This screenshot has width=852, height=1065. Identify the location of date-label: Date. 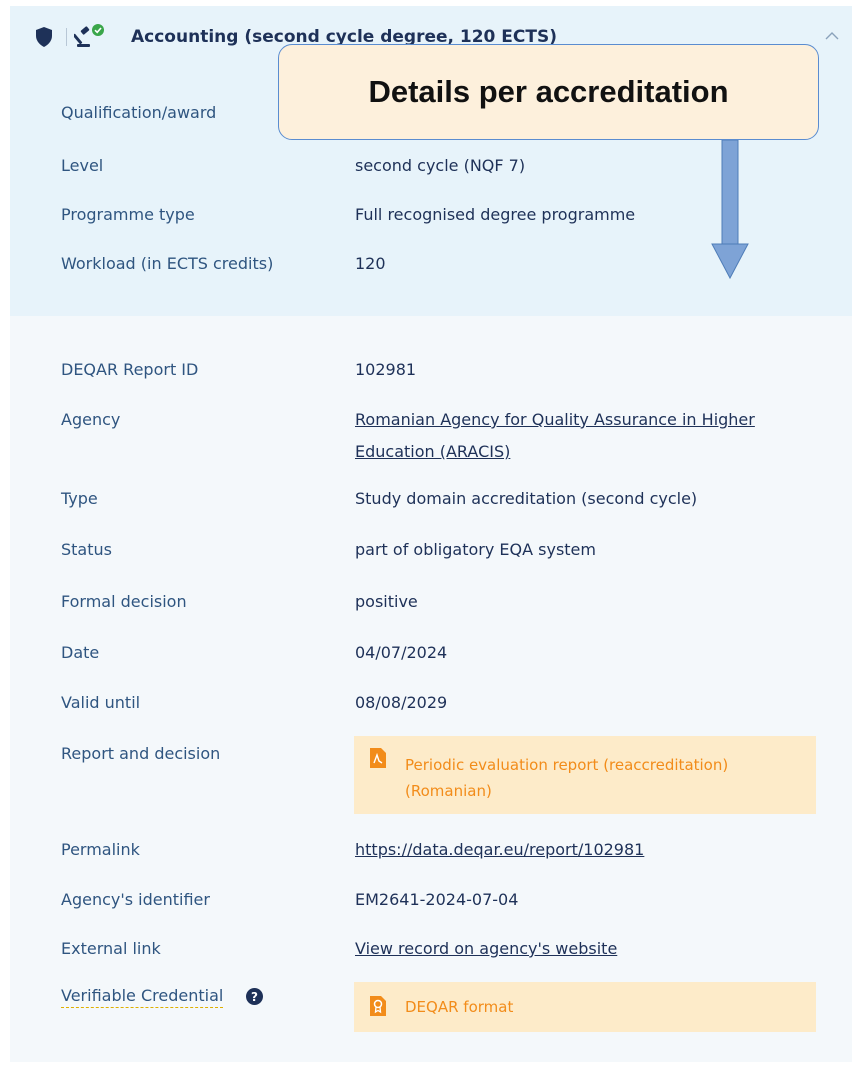
(80, 652).